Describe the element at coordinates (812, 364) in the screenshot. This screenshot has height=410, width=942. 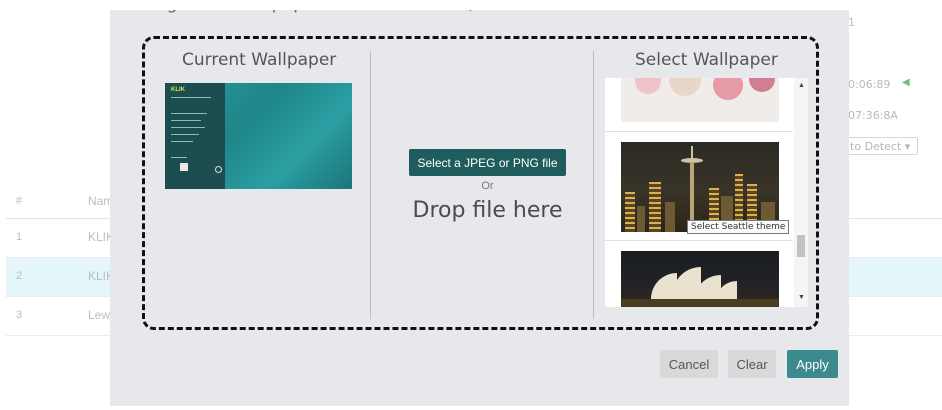
I see `apply-button: Apply` at that location.